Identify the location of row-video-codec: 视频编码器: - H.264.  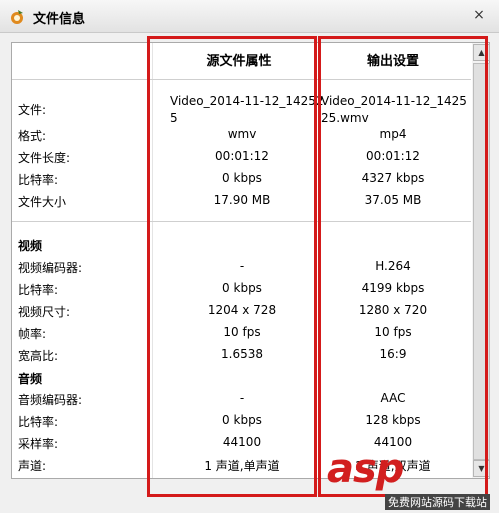
(242, 267).